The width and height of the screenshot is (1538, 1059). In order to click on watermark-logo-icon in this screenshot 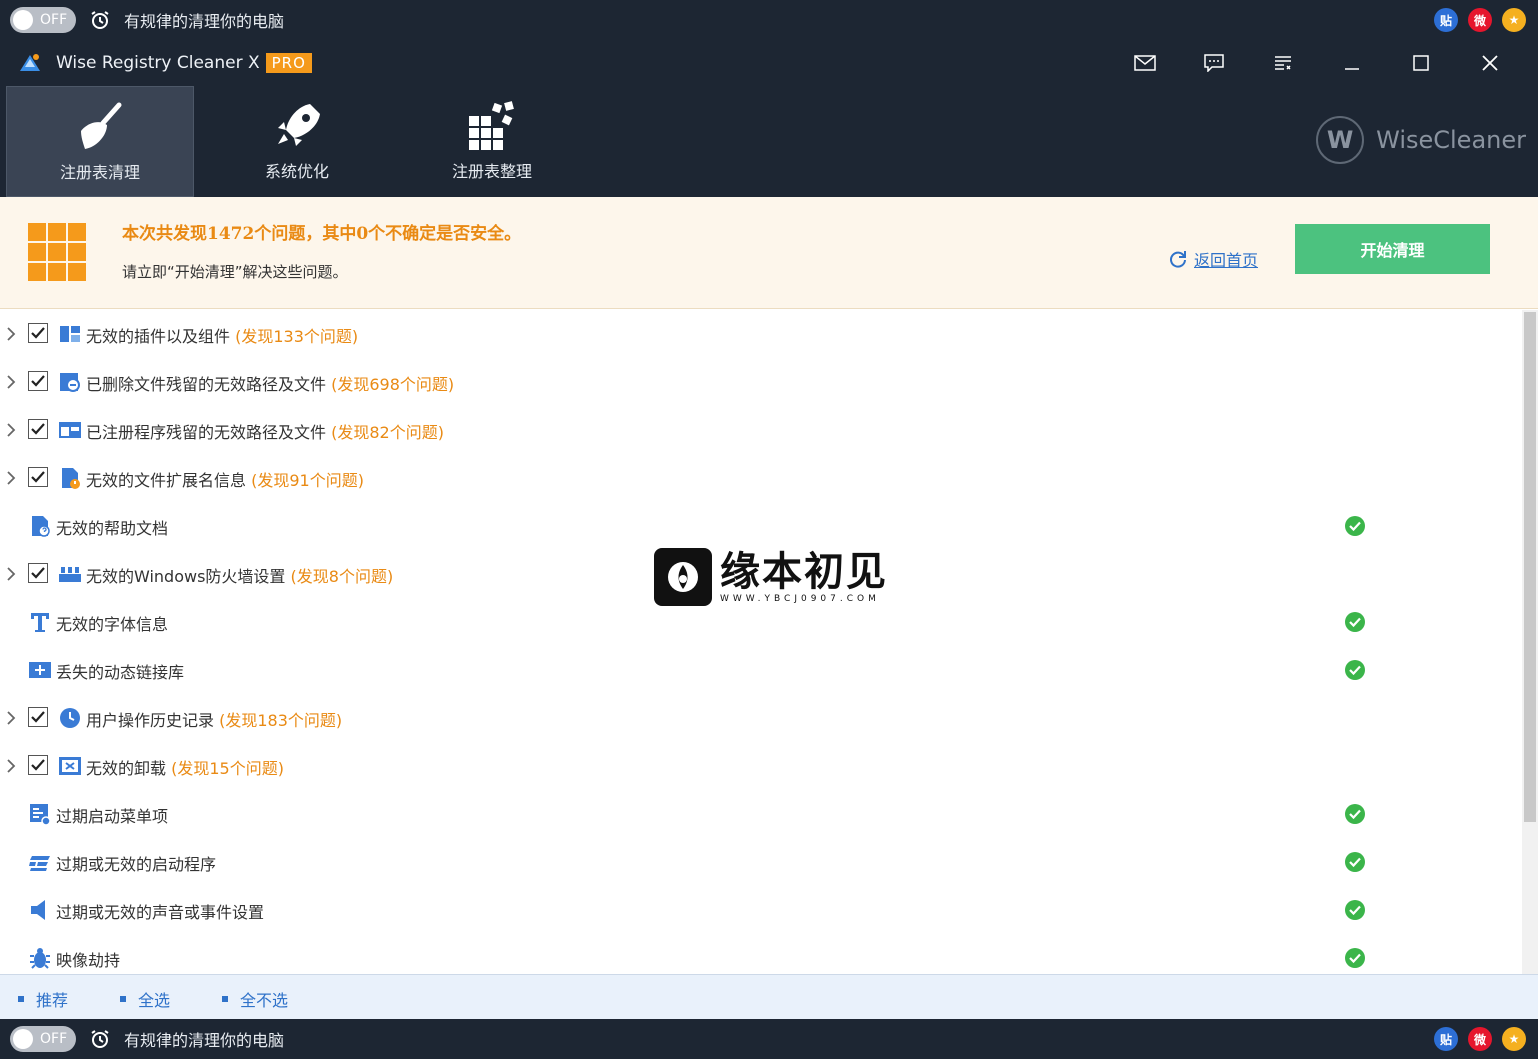, I will do `click(683, 577)`.